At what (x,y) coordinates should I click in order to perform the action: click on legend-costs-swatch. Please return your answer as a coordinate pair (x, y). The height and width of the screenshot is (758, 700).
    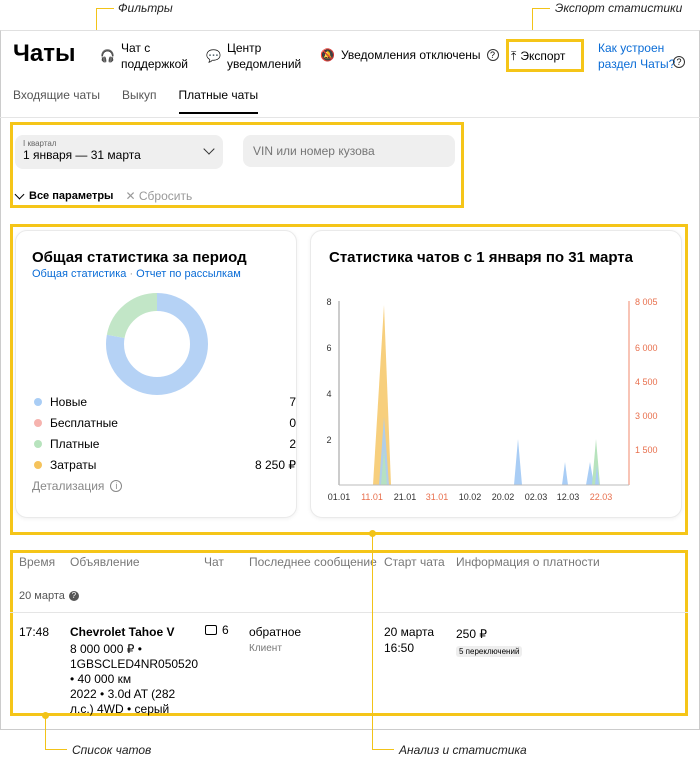
    Looking at the image, I should click on (38, 465).